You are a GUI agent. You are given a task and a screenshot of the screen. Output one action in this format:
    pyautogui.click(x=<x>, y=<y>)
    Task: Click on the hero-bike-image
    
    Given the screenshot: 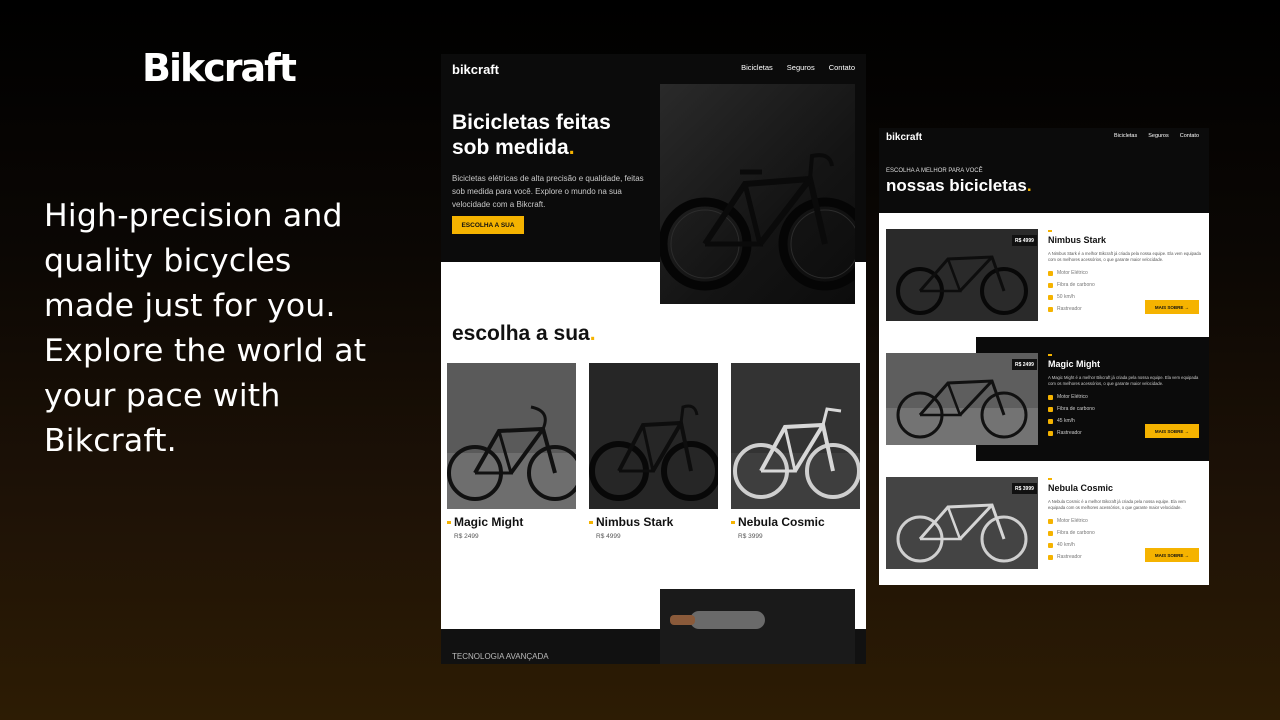 What is the action you would take?
    pyautogui.click(x=757, y=194)
    